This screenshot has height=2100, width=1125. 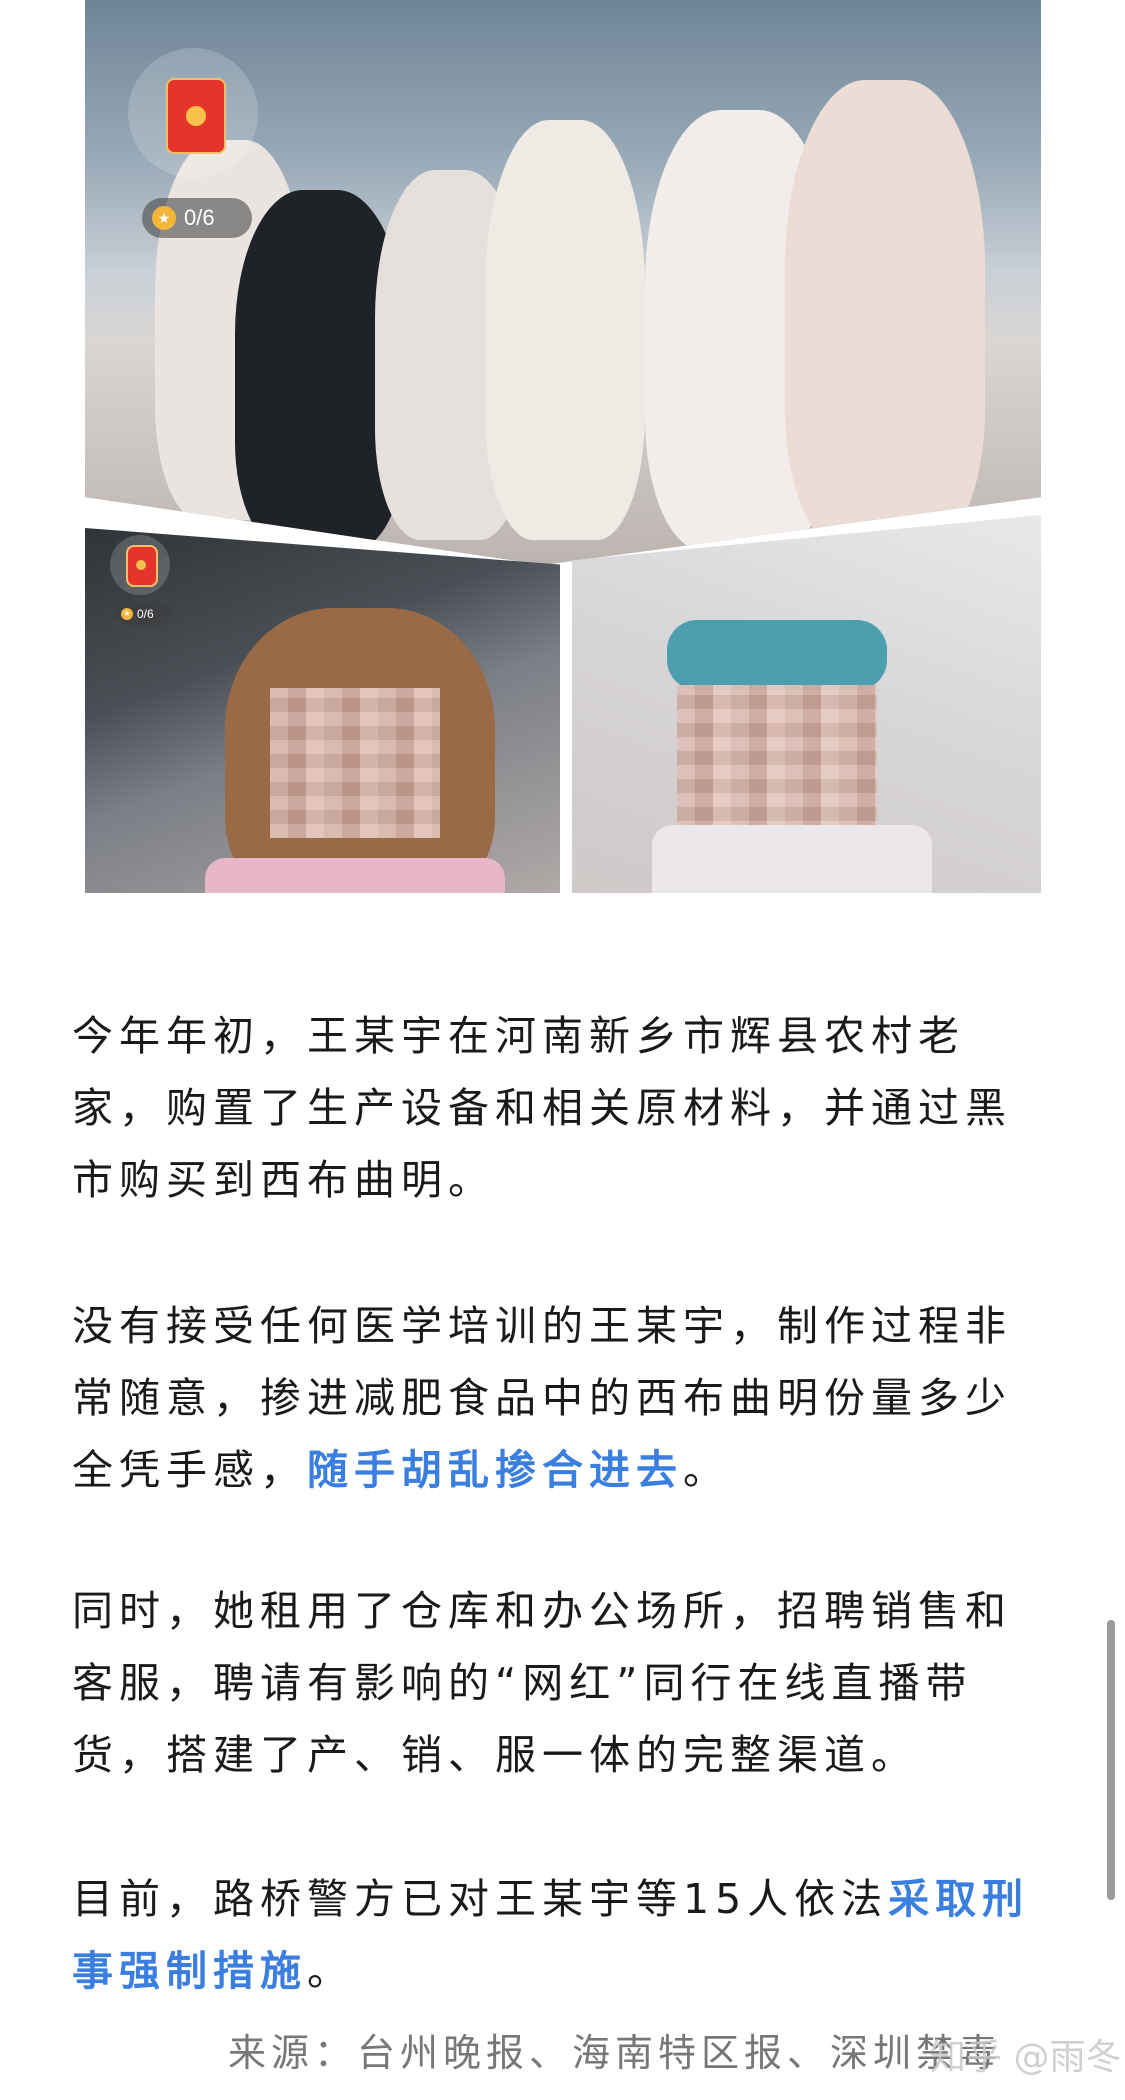 I want to click on reward-counter-small: ★ 0/6, so click(x=143, y=614).